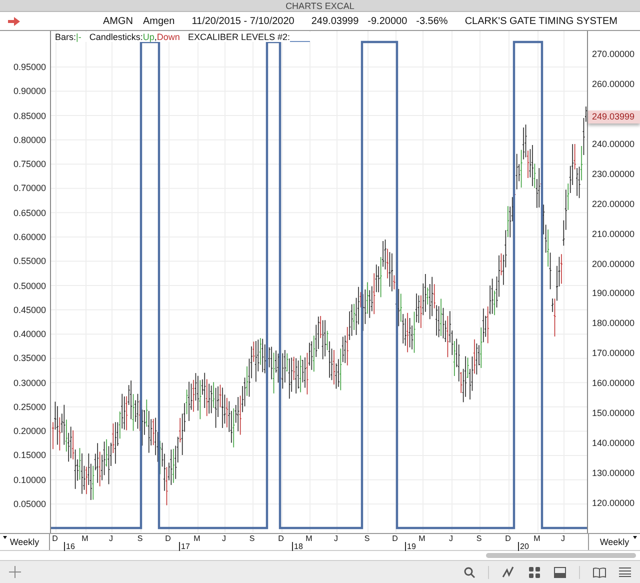 This screenshot has width=640, height=583. Describe the element at coordinates (243, 21) in the screenshot. I see `date-range: 11/20/2015 - 7/10/2020` at that location.